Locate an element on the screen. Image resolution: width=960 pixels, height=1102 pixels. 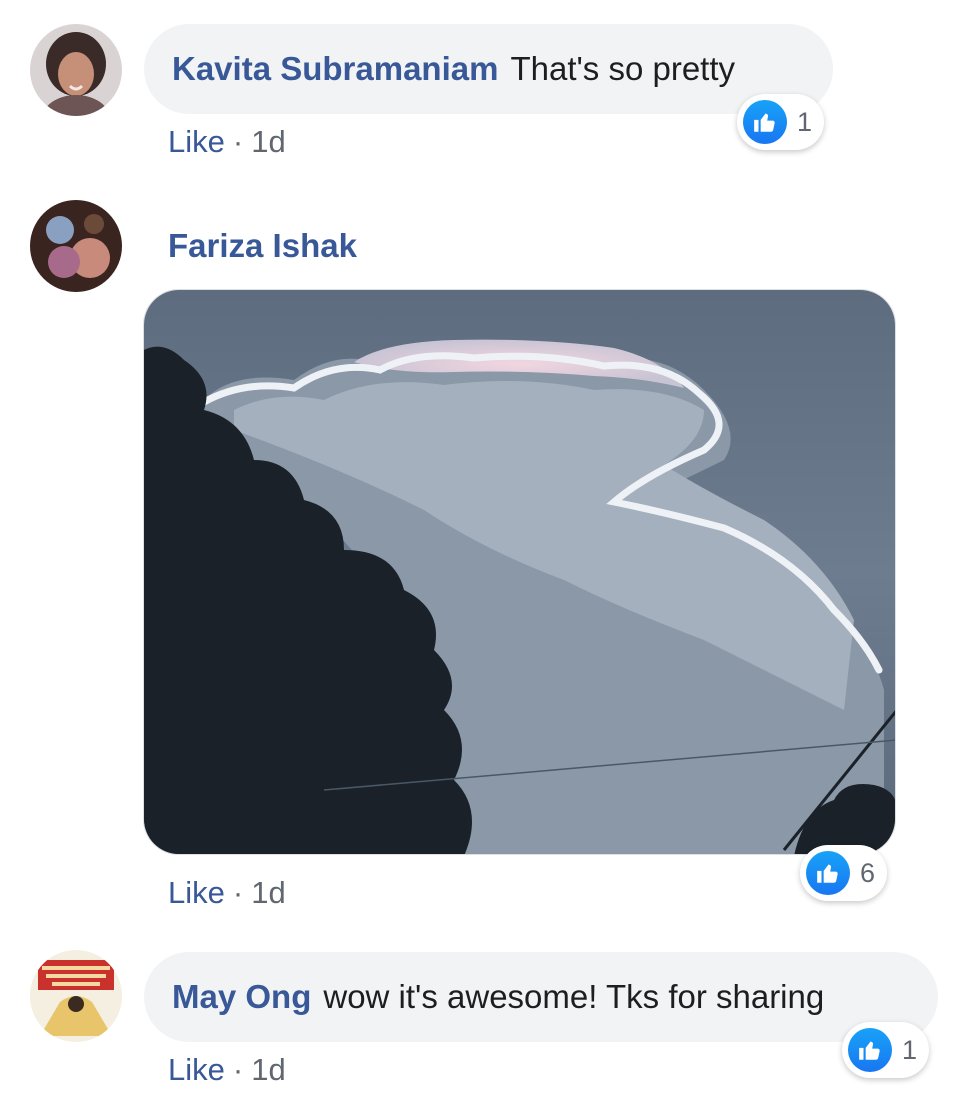
comment-author: May Ong is located at coordinates (241, 997).